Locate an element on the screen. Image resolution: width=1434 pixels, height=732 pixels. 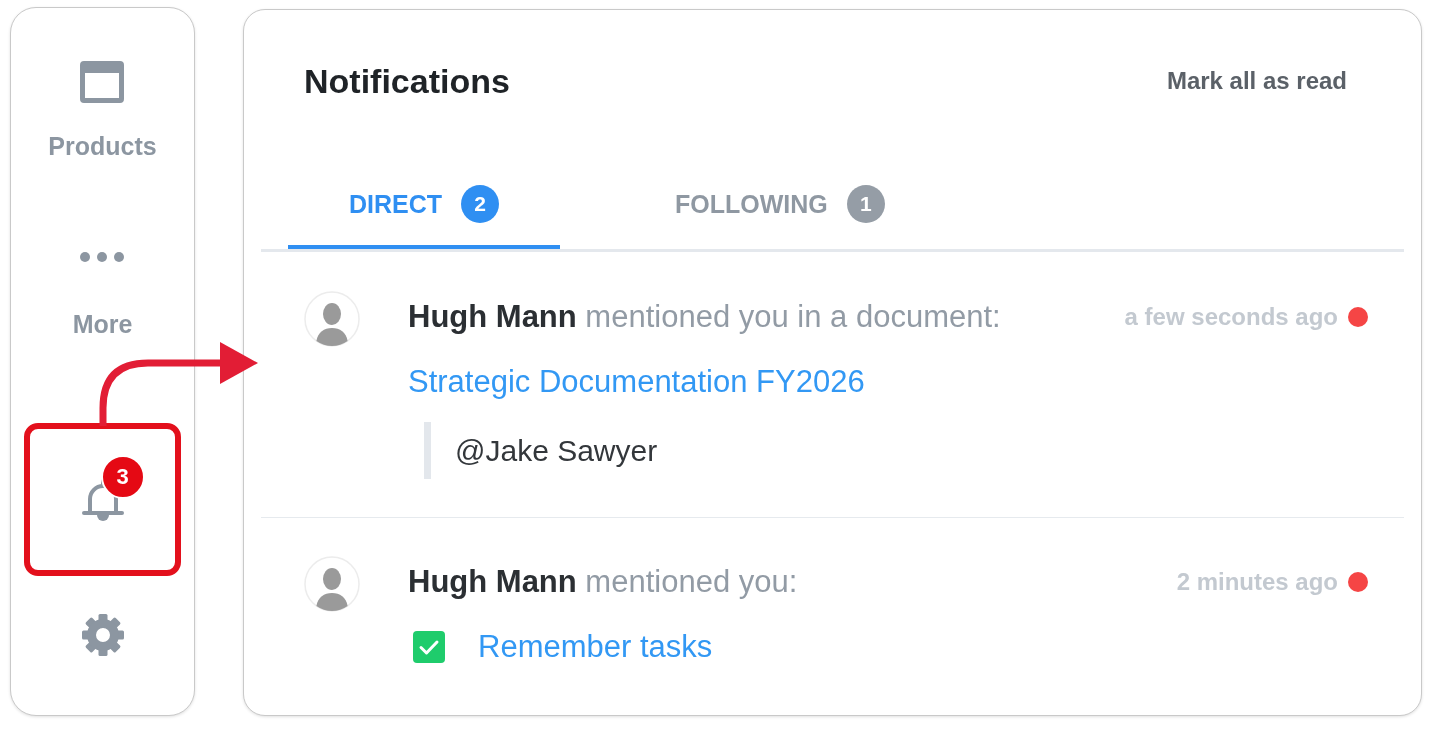
more-button: More is located at coordinates (102, 295).